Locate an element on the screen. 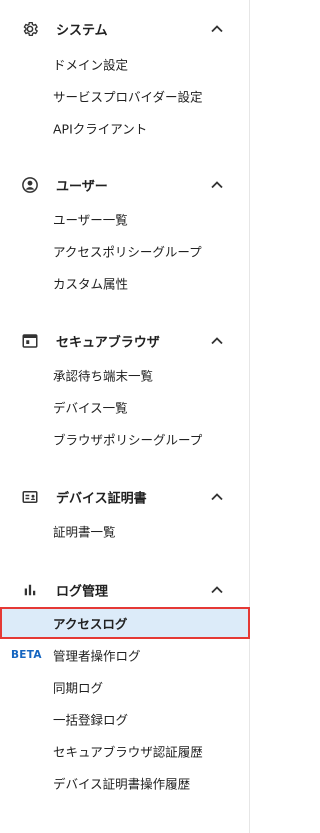  sidebar-item-sync-log: 同期ログ is located at coordinates (125, 687).